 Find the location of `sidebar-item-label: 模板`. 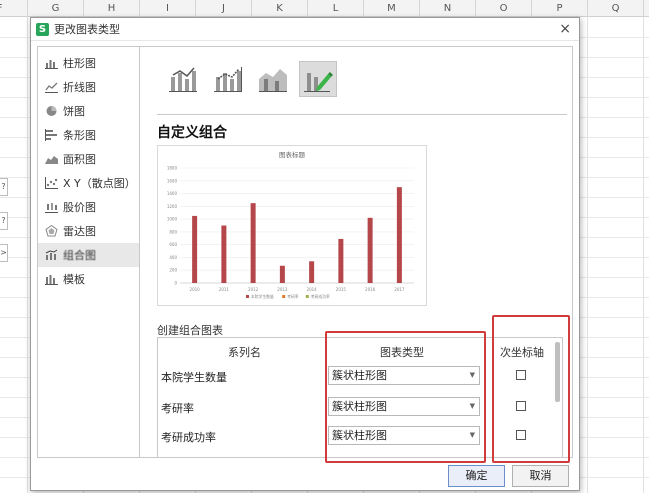

sidebar-item-label: 模板 is located at coordinates (74, 279).